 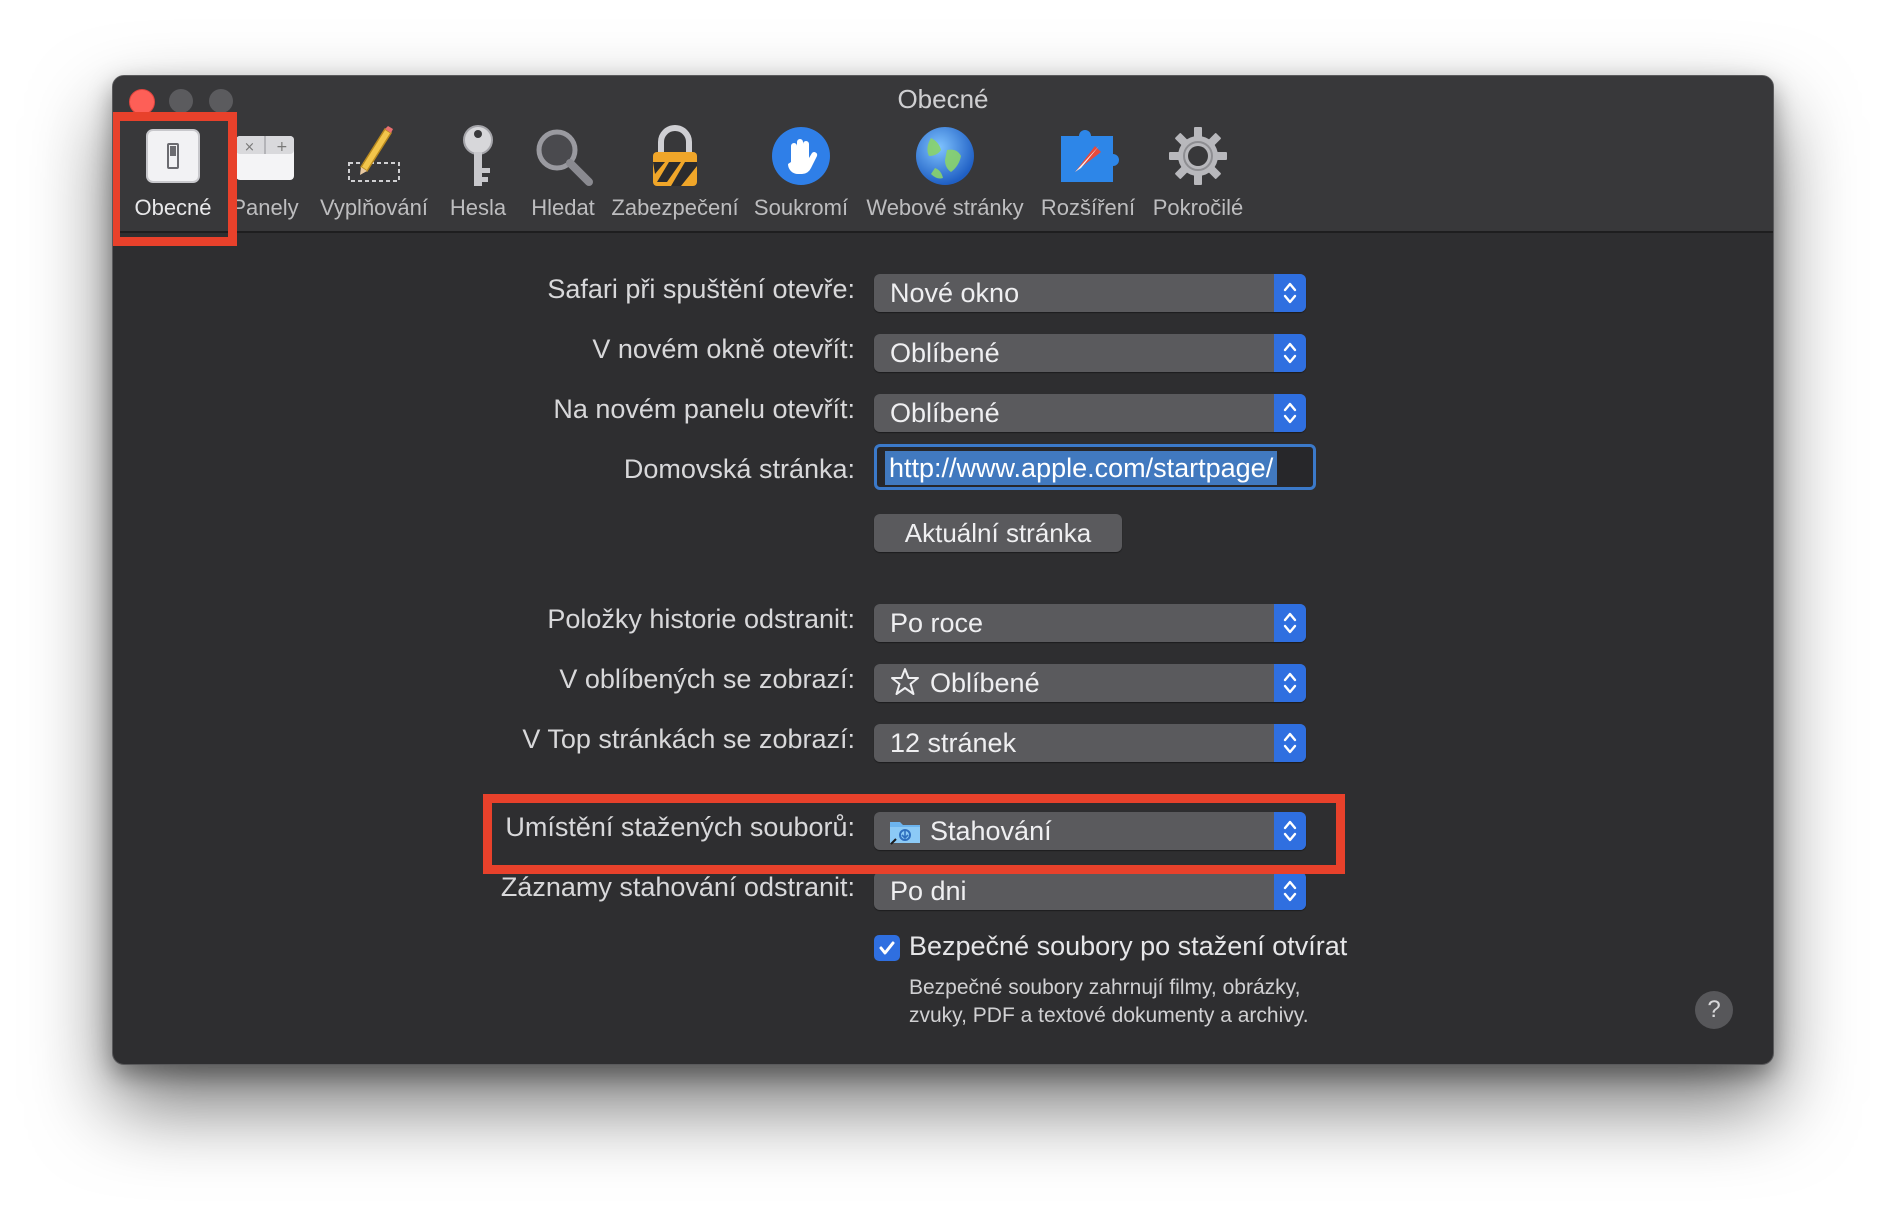 What do you see at coordinates (1088, 207) in the screenshot?
I see `tab-label: Rozšíření` at bounding box center [1088, 207].